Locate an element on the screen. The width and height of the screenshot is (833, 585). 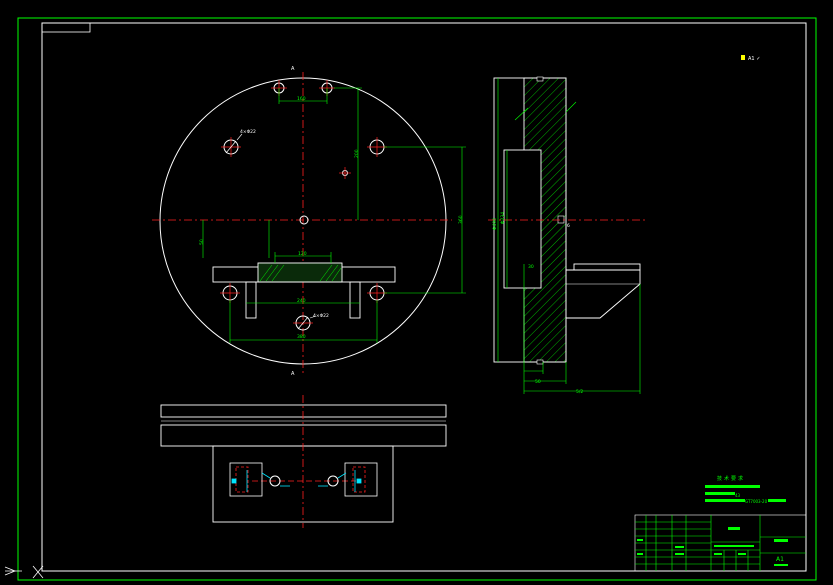
finish-note: A1 ✓ is located at coordinates (750, 58).